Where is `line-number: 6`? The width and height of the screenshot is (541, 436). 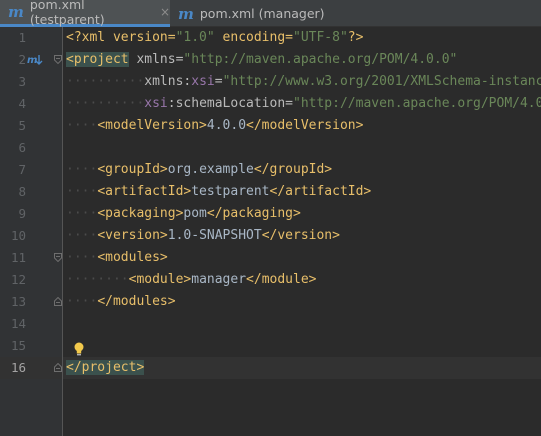
line-number: 6 is located at coordinates (22, 147).